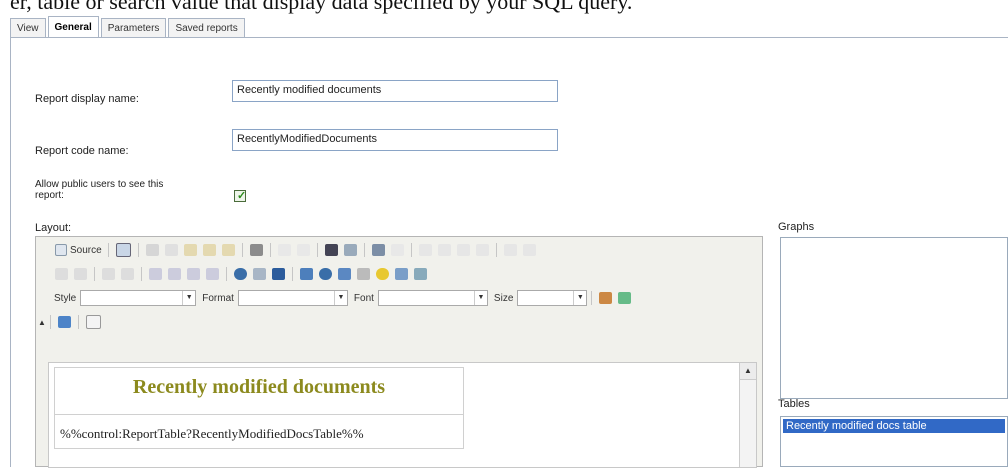 The height and width of the screenshot is (468, 1008). What do you see at coordinates (127, 274) in the screenshot?
I see `indent-icon` at bounding box center [127, 274].